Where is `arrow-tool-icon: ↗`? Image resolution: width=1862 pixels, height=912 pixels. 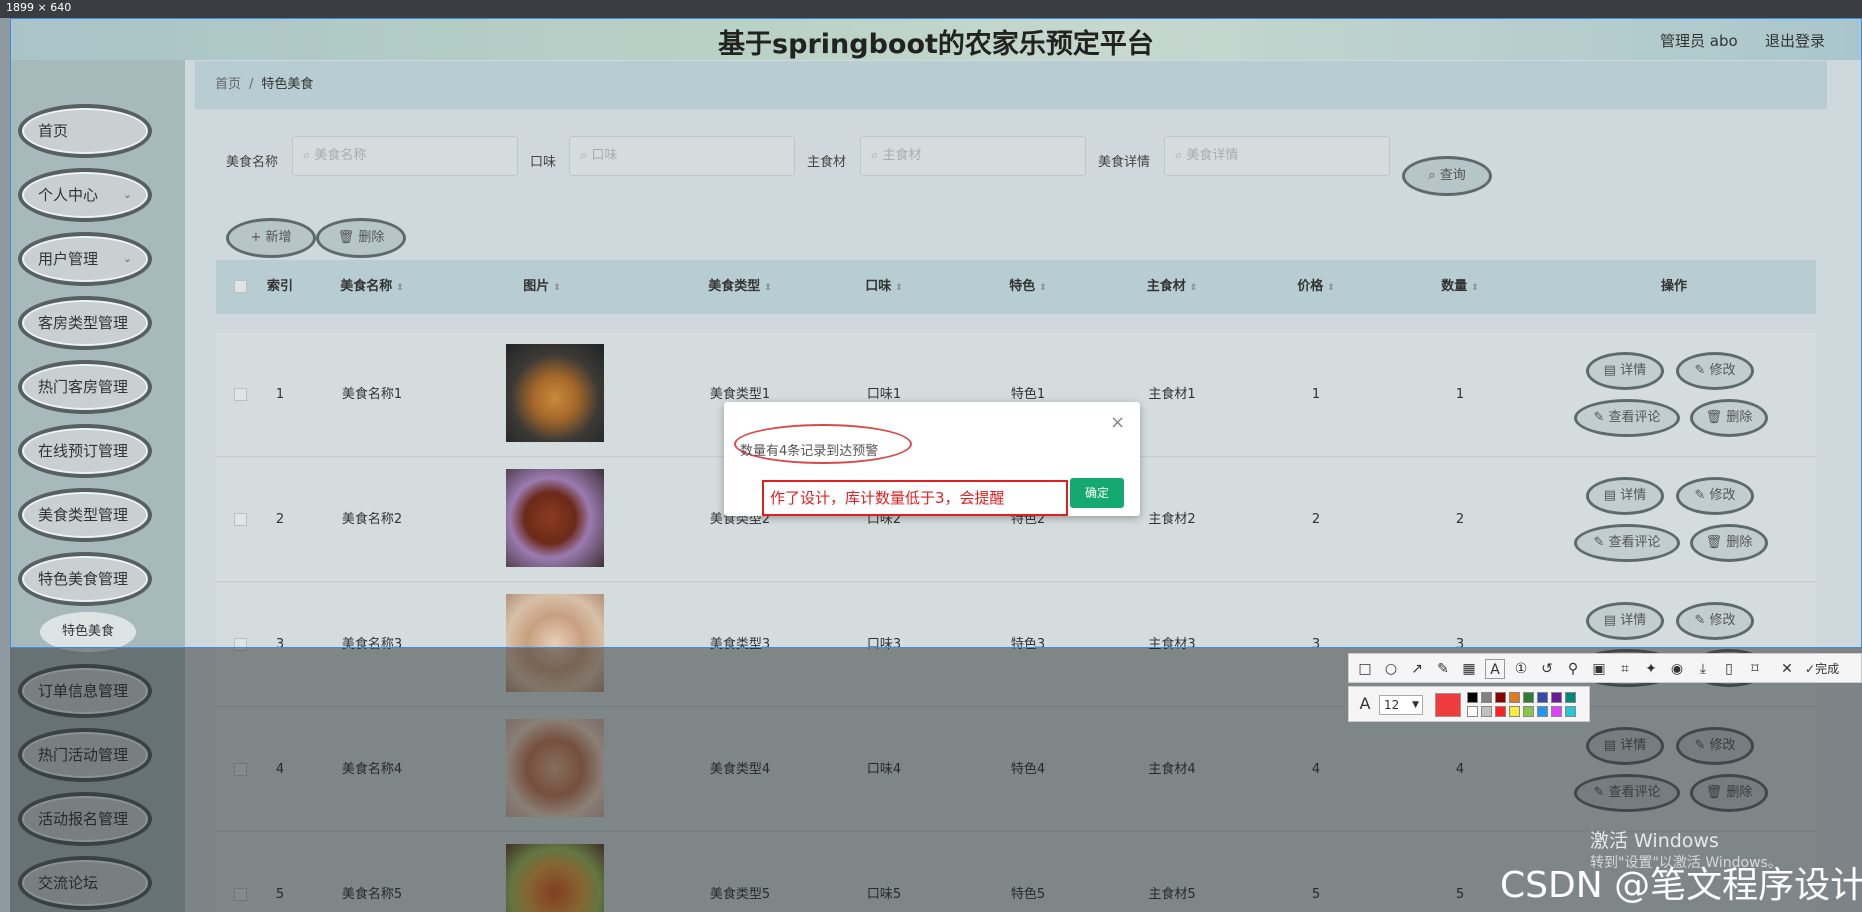 arrow-tool-icon: ↗ is located at coordinates (1417, 669).